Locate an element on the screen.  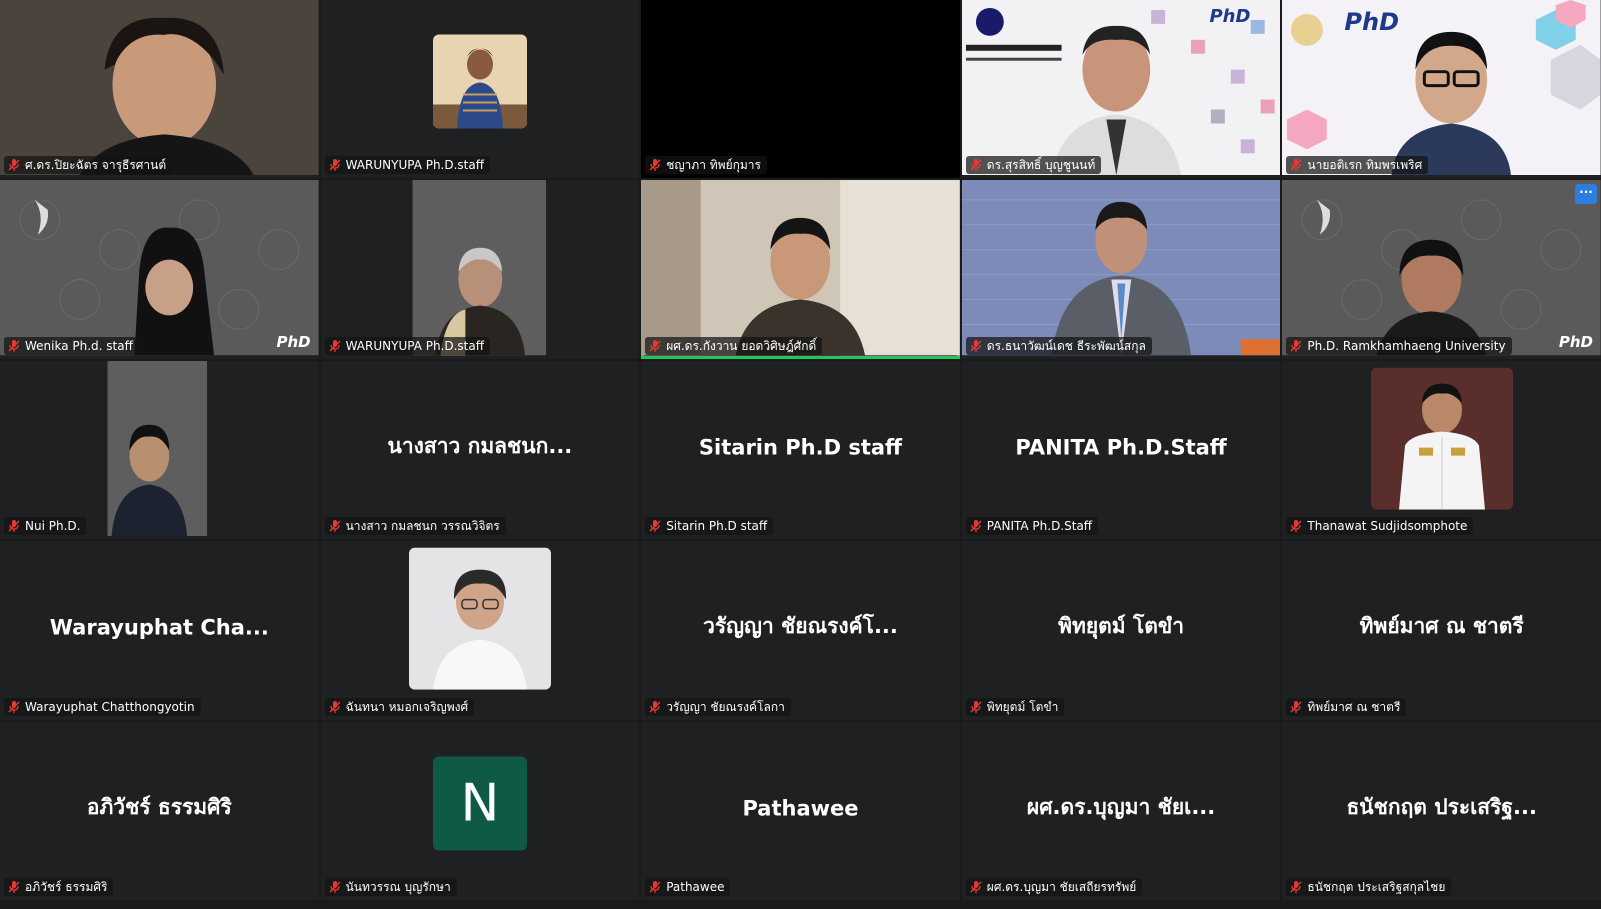
participant-tile: วรัญญา ชัยณรงค์โ... วรัญญา ชัยณรงค์โลกา is located at coordinates (800, 630).